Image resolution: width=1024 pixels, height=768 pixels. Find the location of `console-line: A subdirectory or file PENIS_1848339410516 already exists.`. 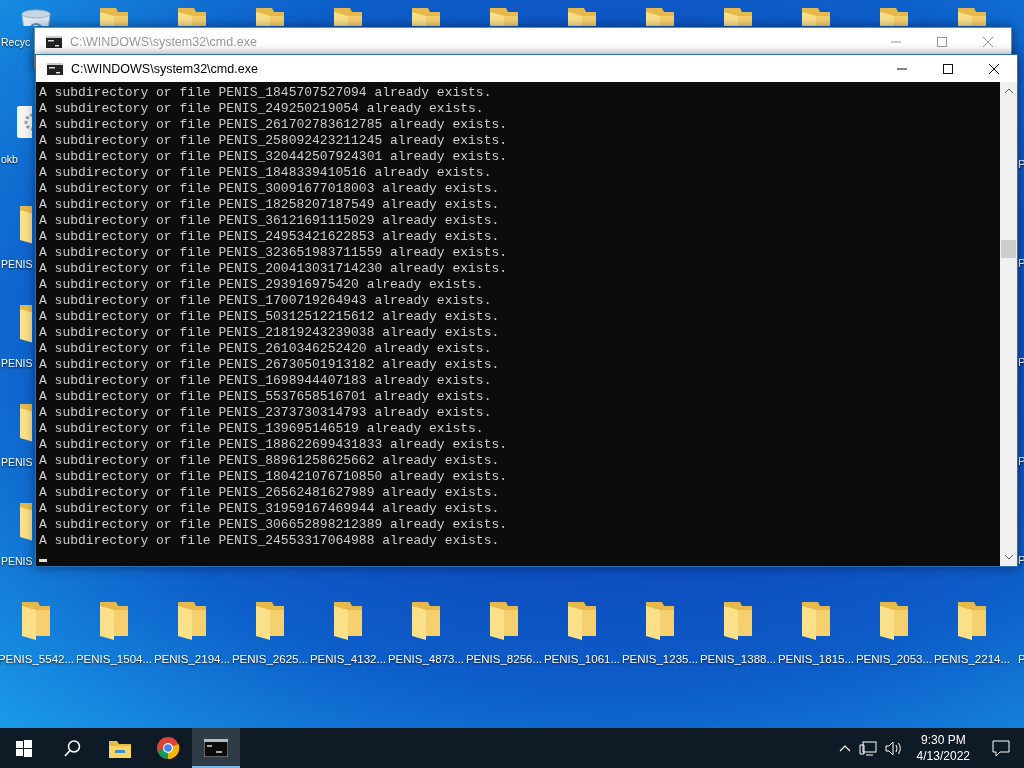

console-line: A subdirectory or file PENIS_1848339410516 already exists. is located at coordinates (266, 173).